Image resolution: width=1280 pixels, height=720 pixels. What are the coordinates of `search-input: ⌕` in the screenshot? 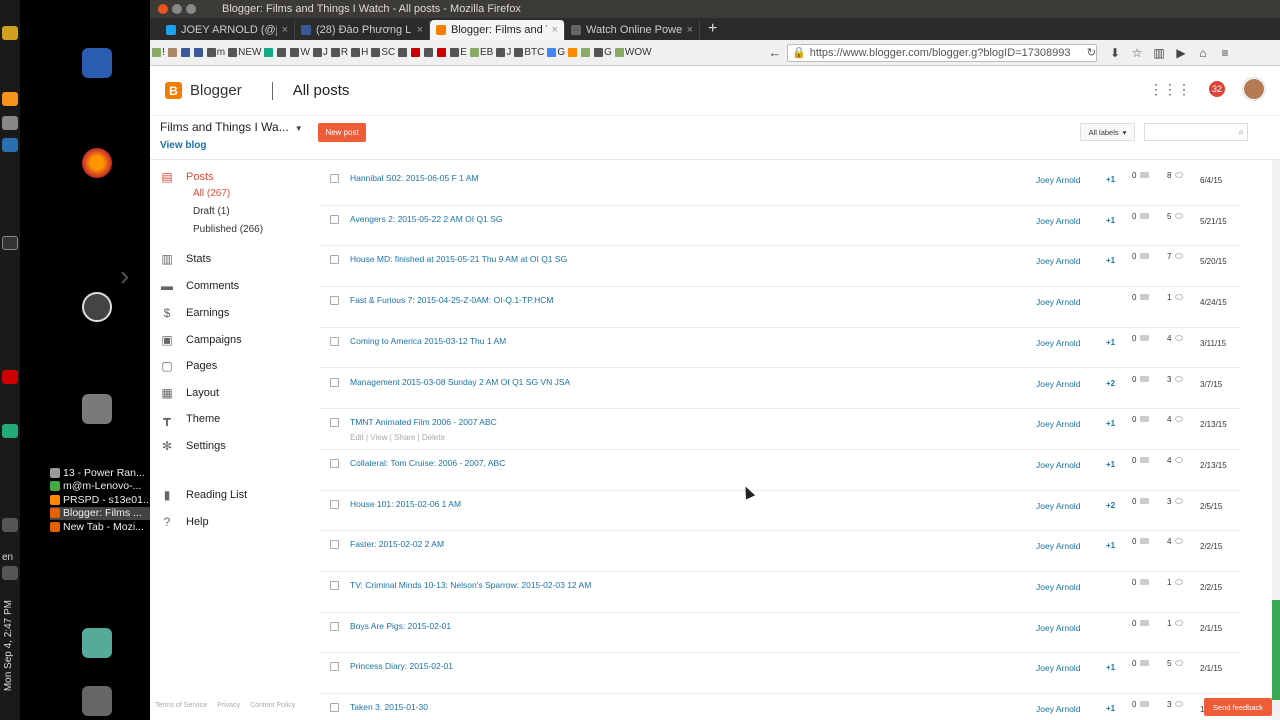 It's located at (1196, 132).